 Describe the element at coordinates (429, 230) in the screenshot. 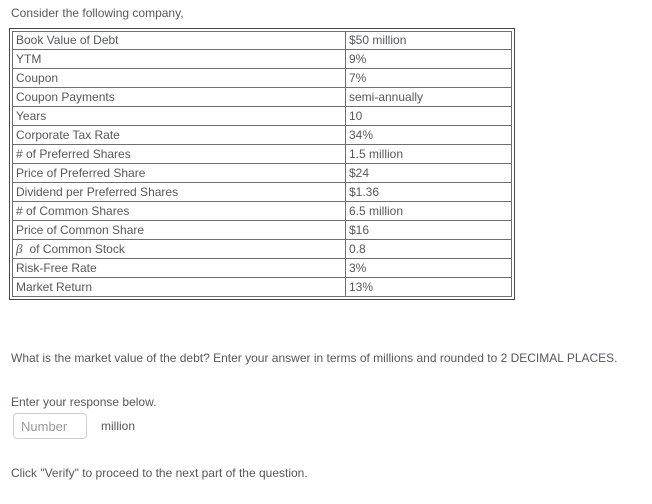

I see `table-cell-value: $16` at that location.